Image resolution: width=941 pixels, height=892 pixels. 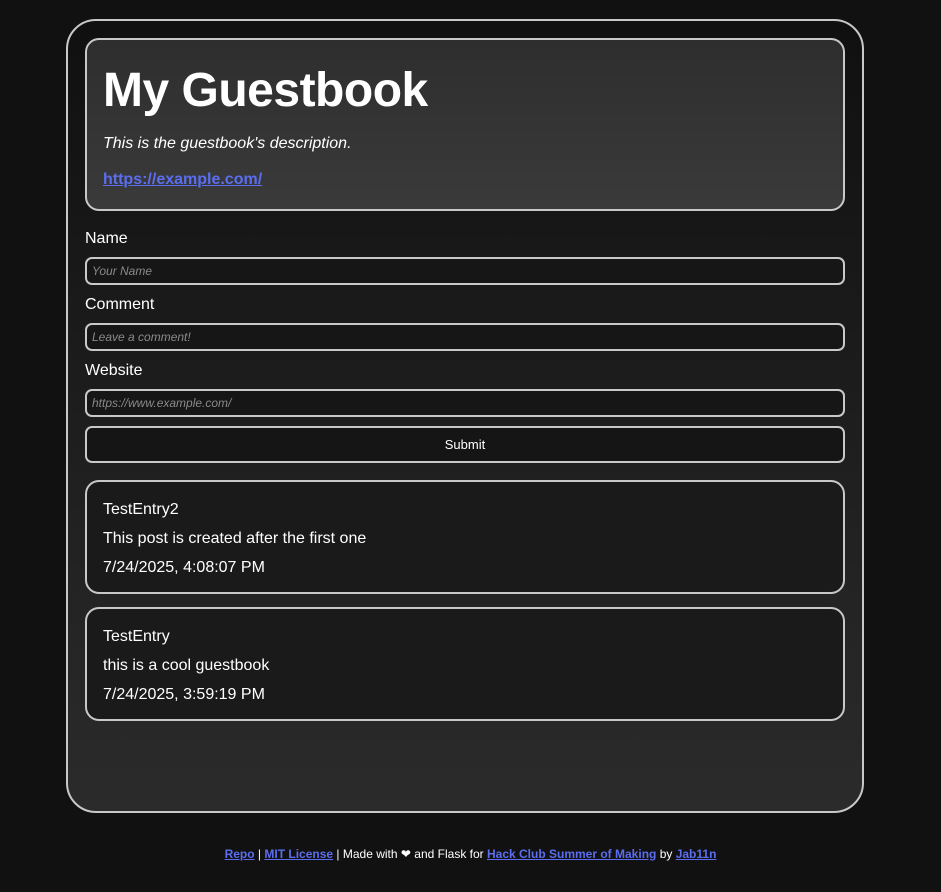 I want to click on author-link: Jab11n, so click(x=696, y=854).